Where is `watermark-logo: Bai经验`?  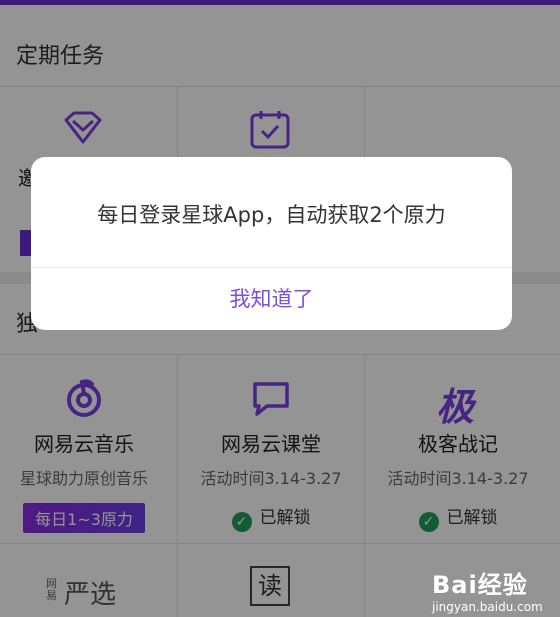 watermark-logo: Bai经验 is located at coordinates (480, 585).